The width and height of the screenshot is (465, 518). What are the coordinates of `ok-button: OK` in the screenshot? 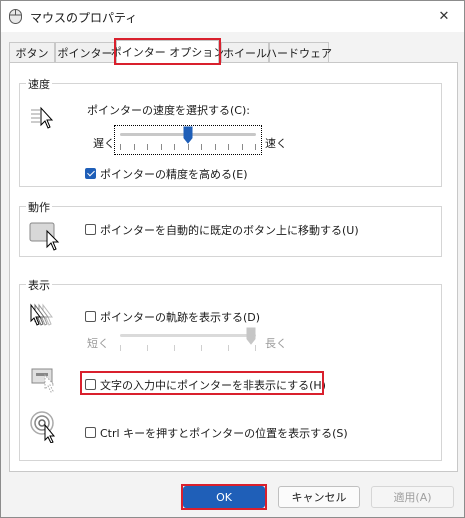 It's located at (224, 497).